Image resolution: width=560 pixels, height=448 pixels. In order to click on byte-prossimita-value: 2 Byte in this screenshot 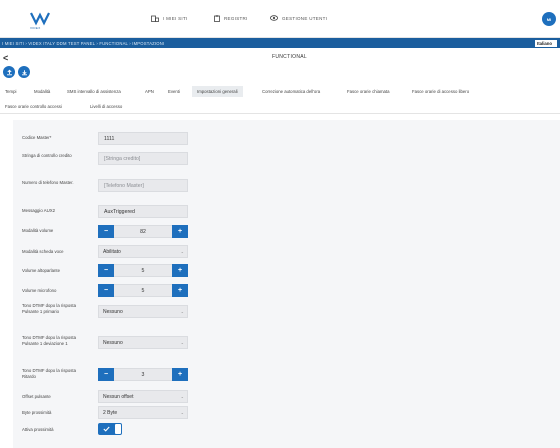, I will do `click(110, 412)`.